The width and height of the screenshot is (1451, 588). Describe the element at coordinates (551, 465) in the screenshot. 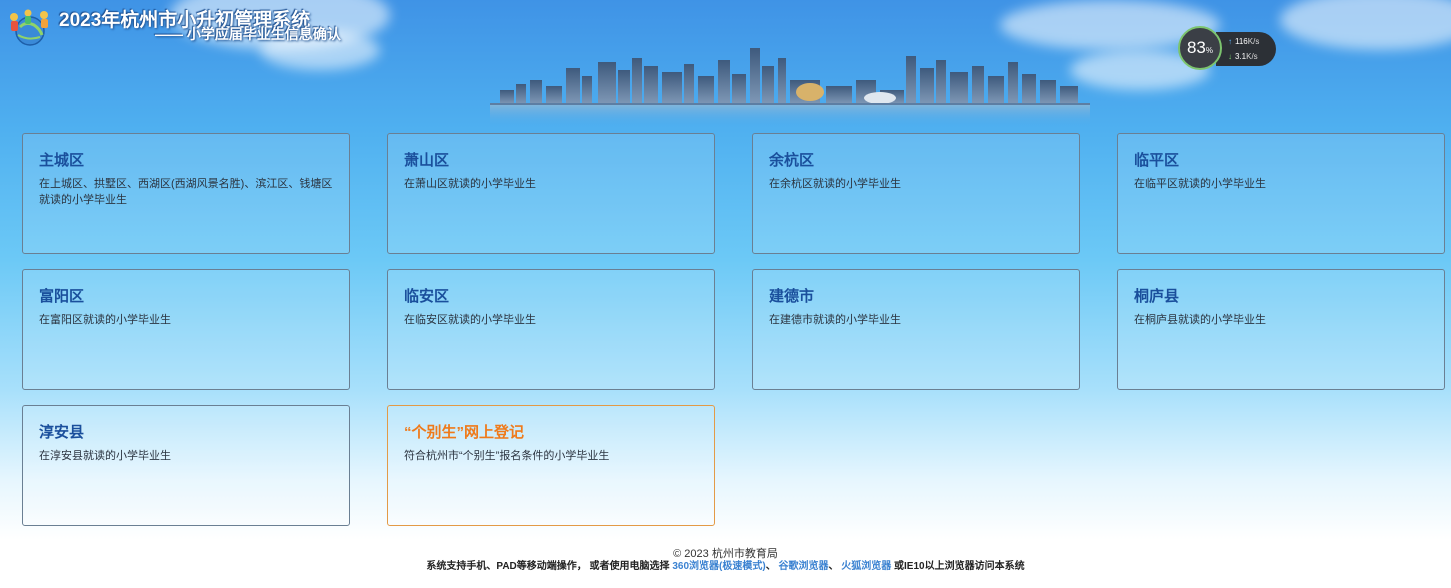

I see `special-student-registration-card: “个别生”网上登记 符合杭州市“个别生”报名条件的小学毕业生` at that location.